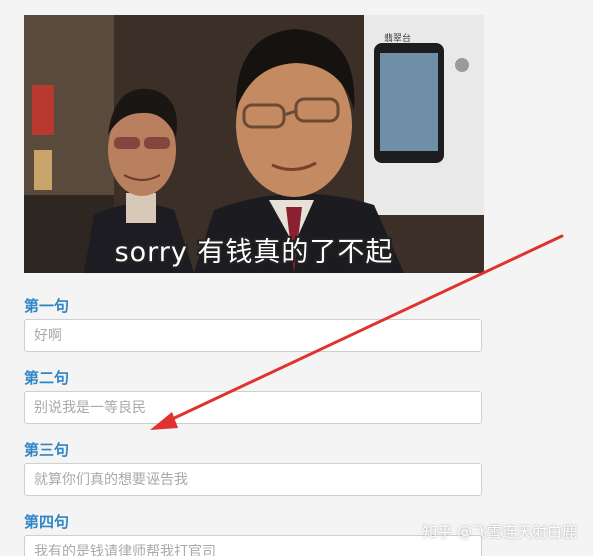 The width and height of the screenshot is (593, 556). I want to click on tv-logo: 翡翠台, so click(397, 38).